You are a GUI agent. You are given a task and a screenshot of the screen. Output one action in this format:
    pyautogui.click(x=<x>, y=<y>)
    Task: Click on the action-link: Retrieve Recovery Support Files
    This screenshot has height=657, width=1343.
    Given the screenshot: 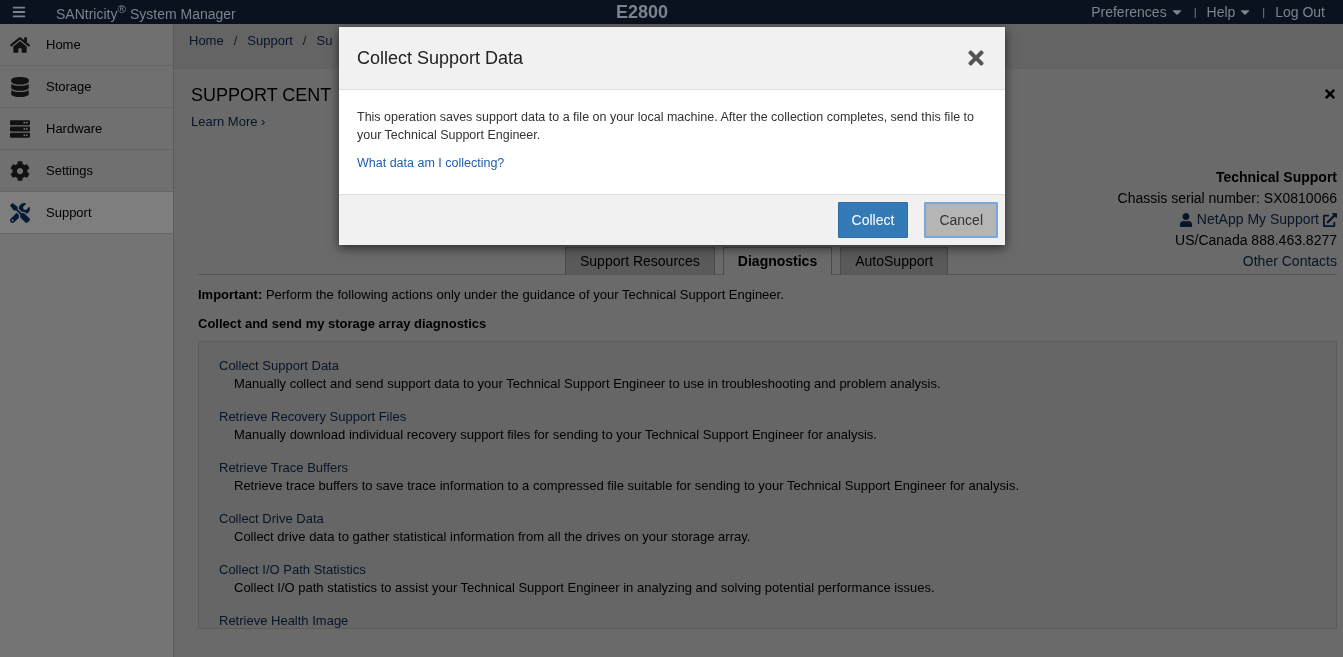 What is the action you would take?
    pyautogui.click(x=768, y=416)
    